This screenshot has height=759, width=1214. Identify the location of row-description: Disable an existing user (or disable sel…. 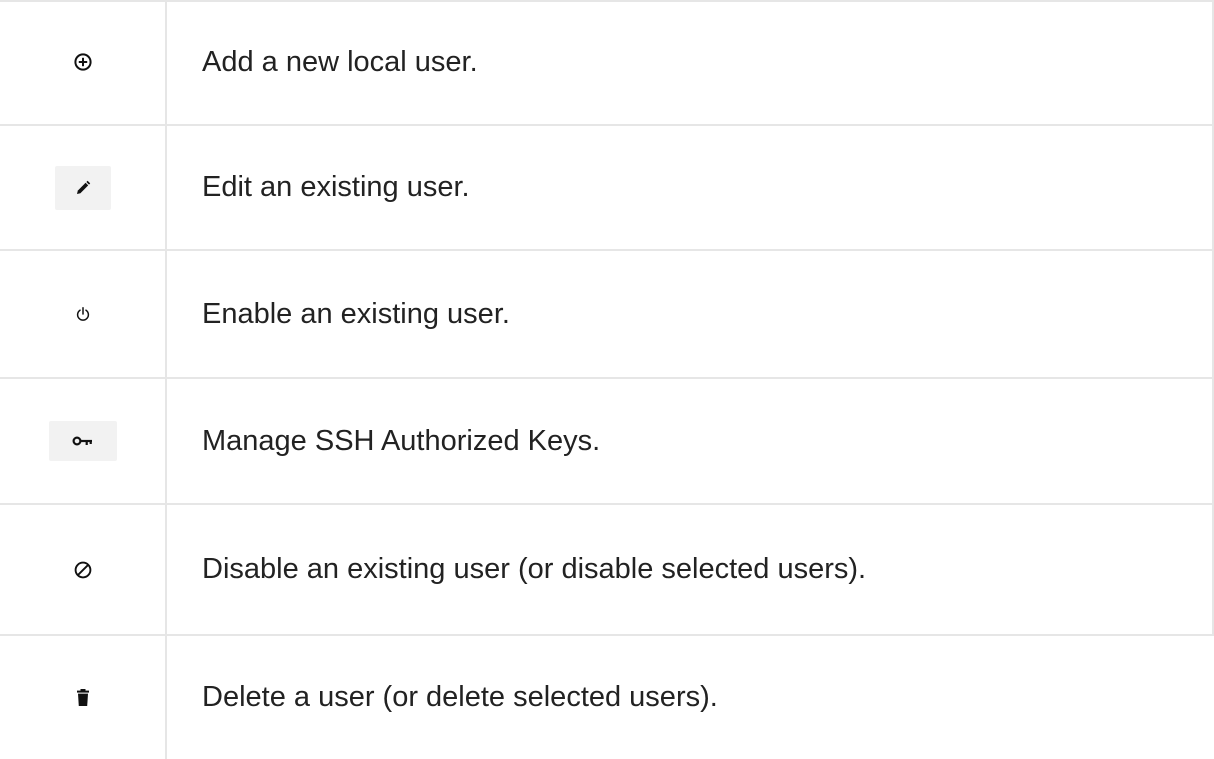
(534, 569).